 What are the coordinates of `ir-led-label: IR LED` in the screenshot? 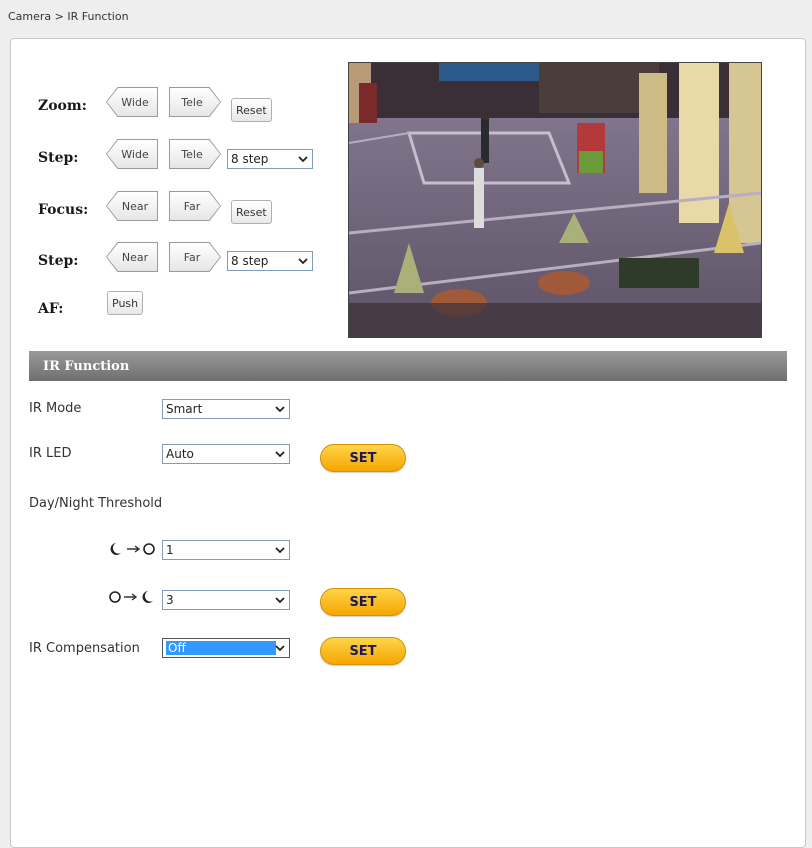 It's located at (50, 453).